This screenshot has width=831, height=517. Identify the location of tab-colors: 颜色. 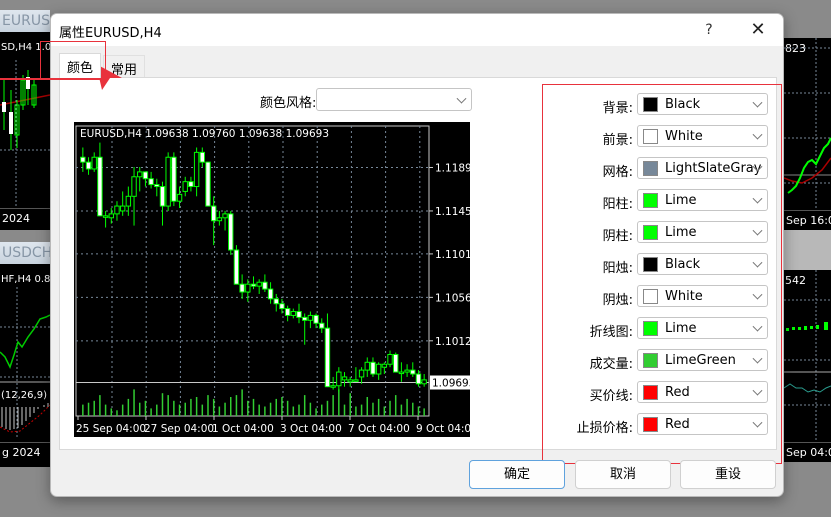
(80, 65).